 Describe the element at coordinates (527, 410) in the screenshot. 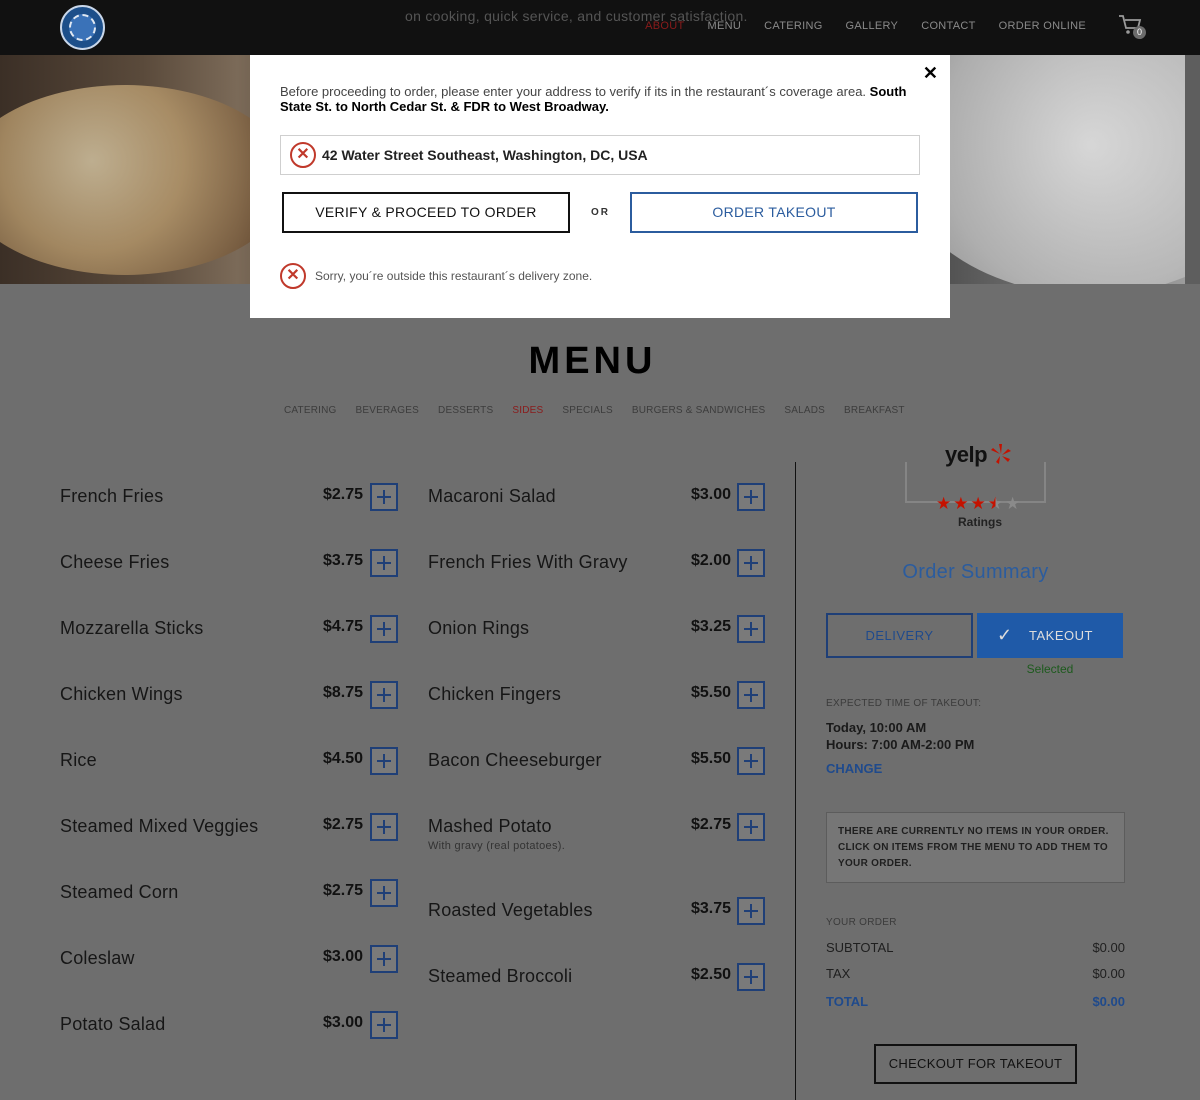

I see `tab-sides: SIDES` at that location.